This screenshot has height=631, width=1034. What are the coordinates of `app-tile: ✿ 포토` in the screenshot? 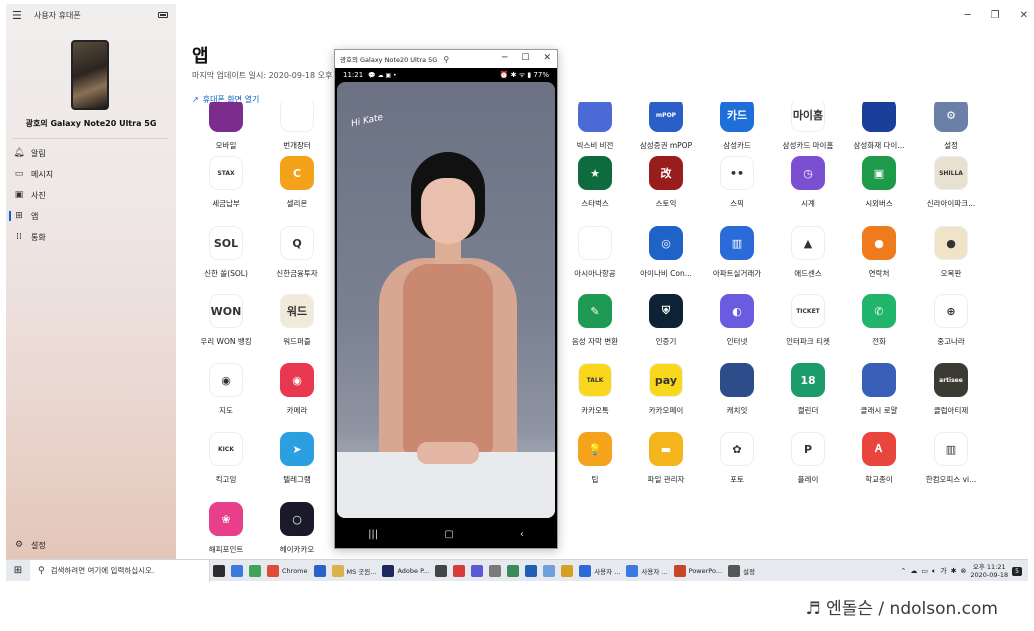 It's located at (737, 462).